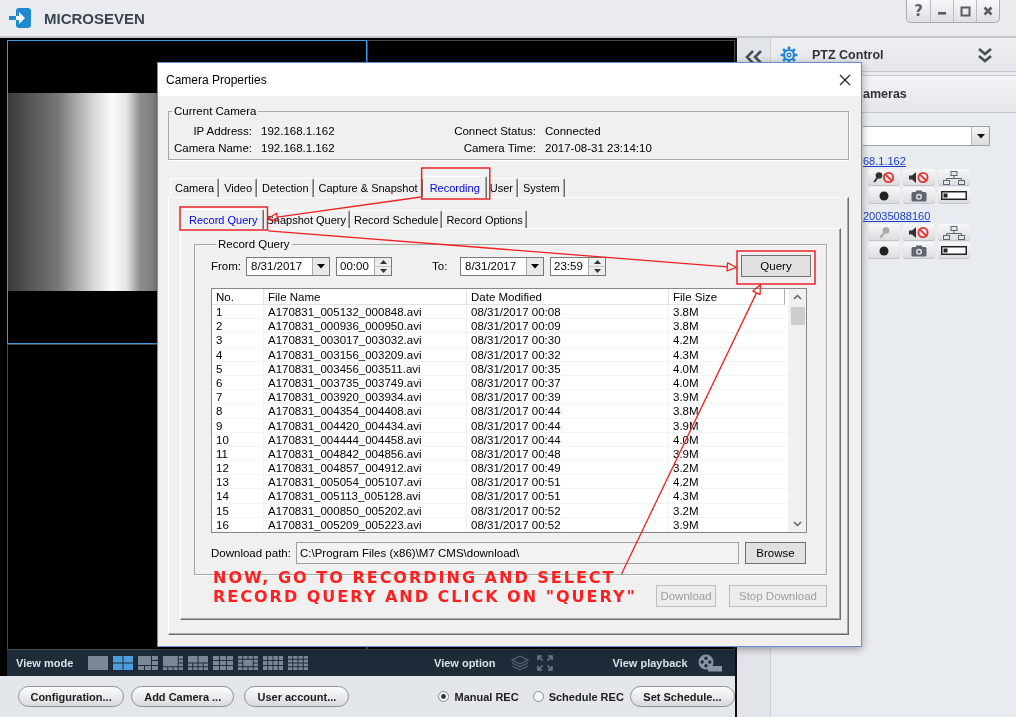  Describe the element at coordinates (440, 266) in the screenshot. I see `field-label: To:` at that location.